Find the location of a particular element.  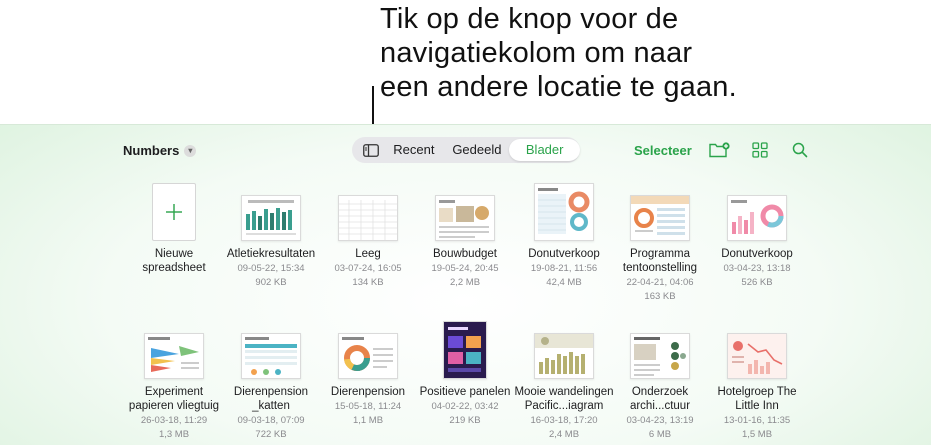

file-size: 42,4 MB is located at coordinates (564, 282).